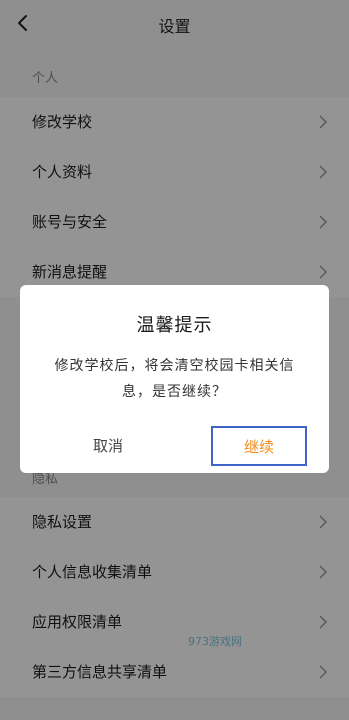 The height and width of the screenshot is (720, 349). What do you see at coordinates (108, 447) in the screenshot?
I see `cancel-button: 取消` at bounding box center [108, 447].